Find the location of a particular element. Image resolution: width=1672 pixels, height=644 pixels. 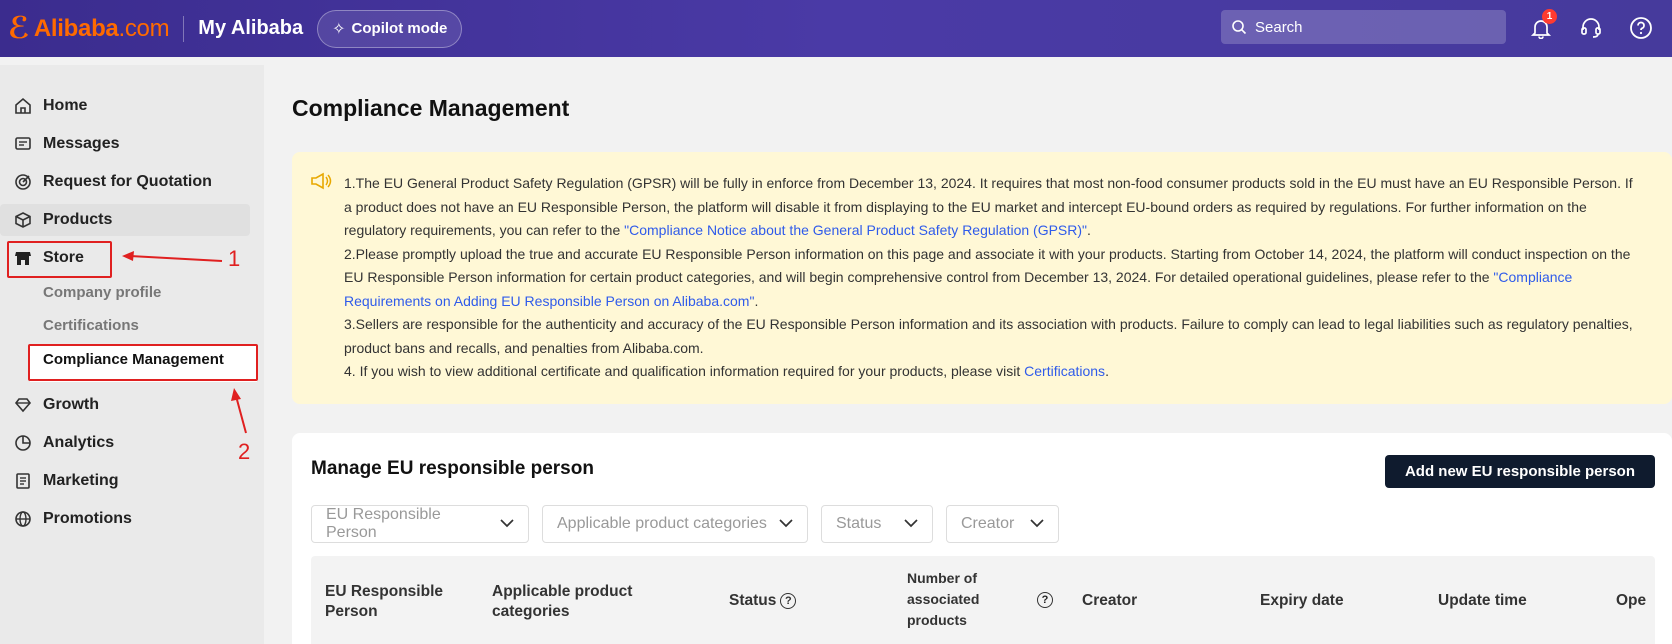

column-header-operation: Ope is located at coordinates (1631, 601).